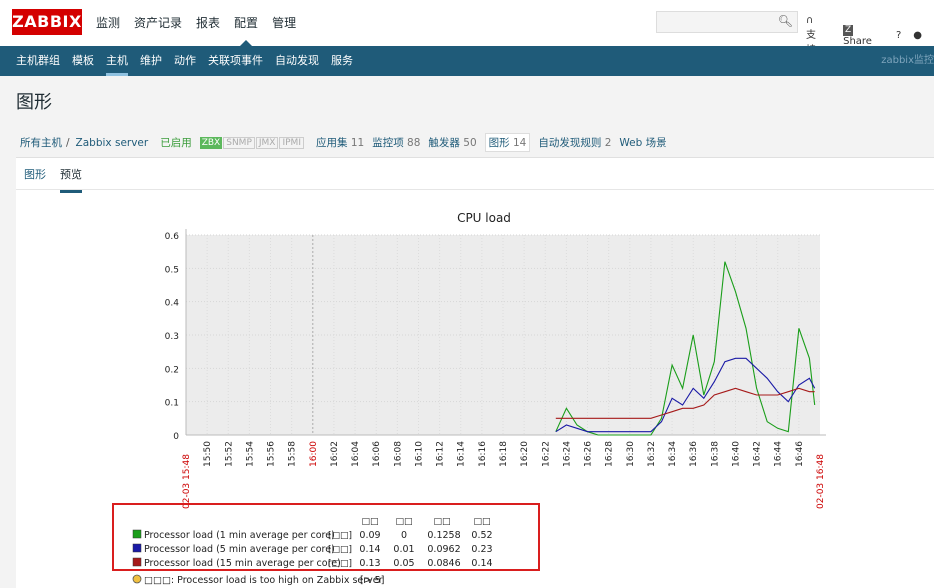  I want to click on x-tick-label: 16:46, so click(800, 454).